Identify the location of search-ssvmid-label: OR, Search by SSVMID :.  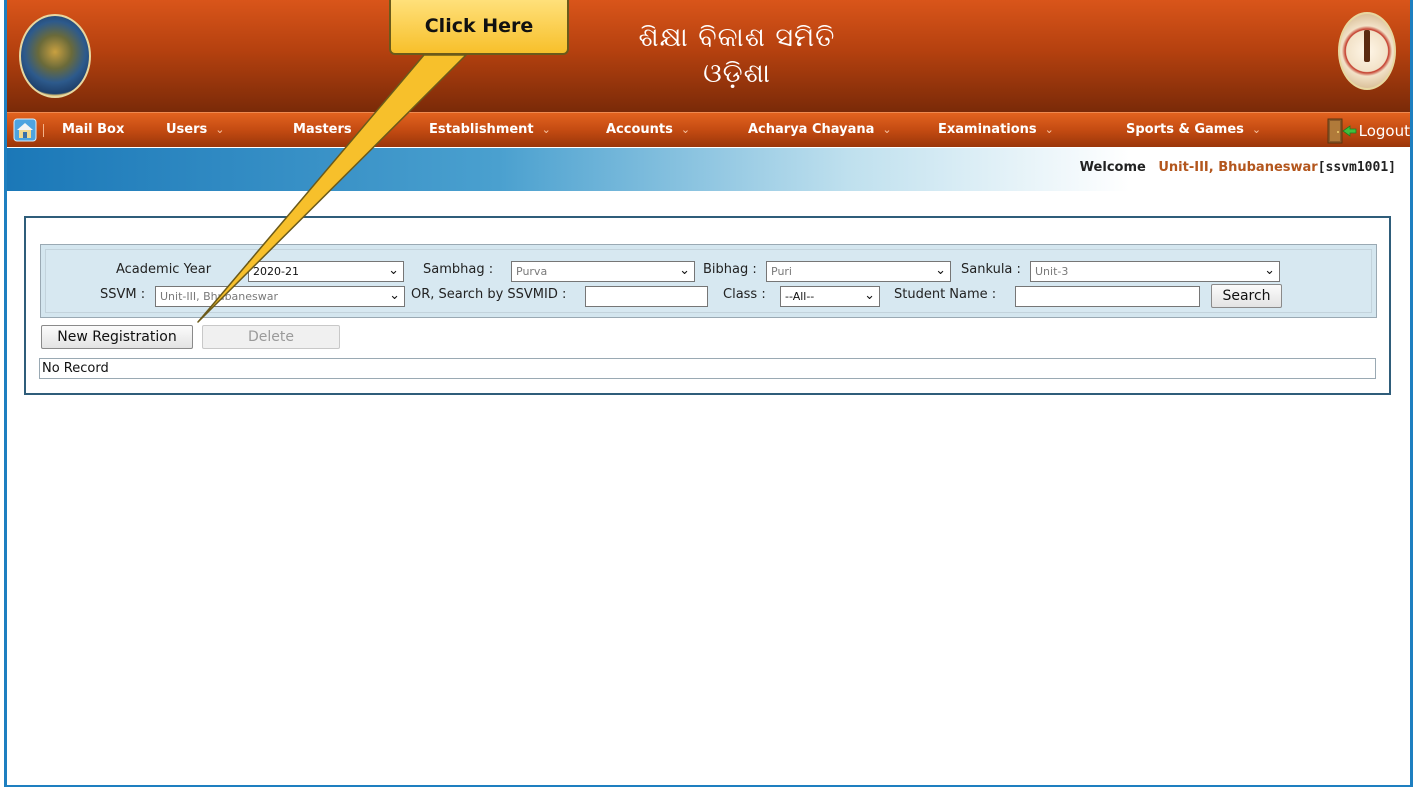
(489, 294).